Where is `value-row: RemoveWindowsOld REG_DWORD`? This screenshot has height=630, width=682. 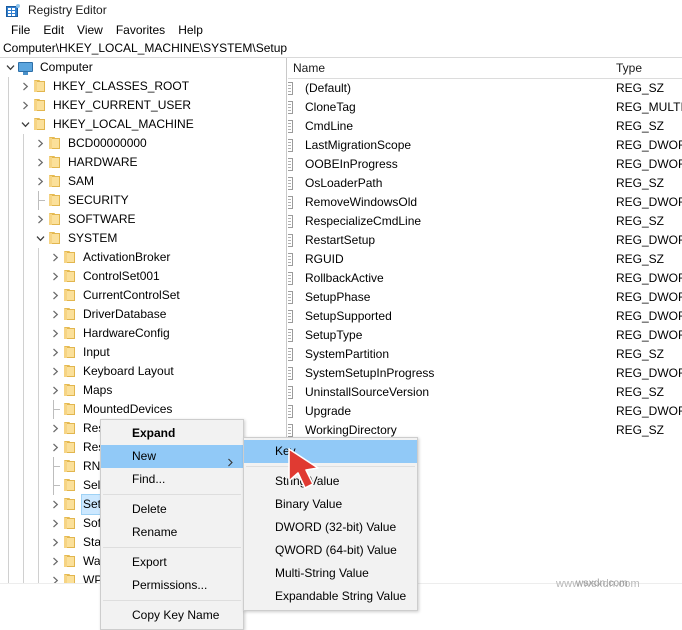
value-row: RemoveWindowsOld REG_DWORD is located at coordinates (485, 202).